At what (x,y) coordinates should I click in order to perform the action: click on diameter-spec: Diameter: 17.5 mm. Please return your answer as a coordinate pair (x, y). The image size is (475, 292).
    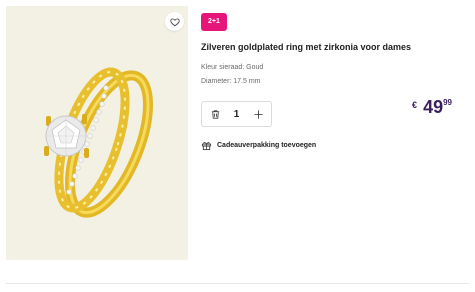
    Looking at the image, I should click on (231, 81).